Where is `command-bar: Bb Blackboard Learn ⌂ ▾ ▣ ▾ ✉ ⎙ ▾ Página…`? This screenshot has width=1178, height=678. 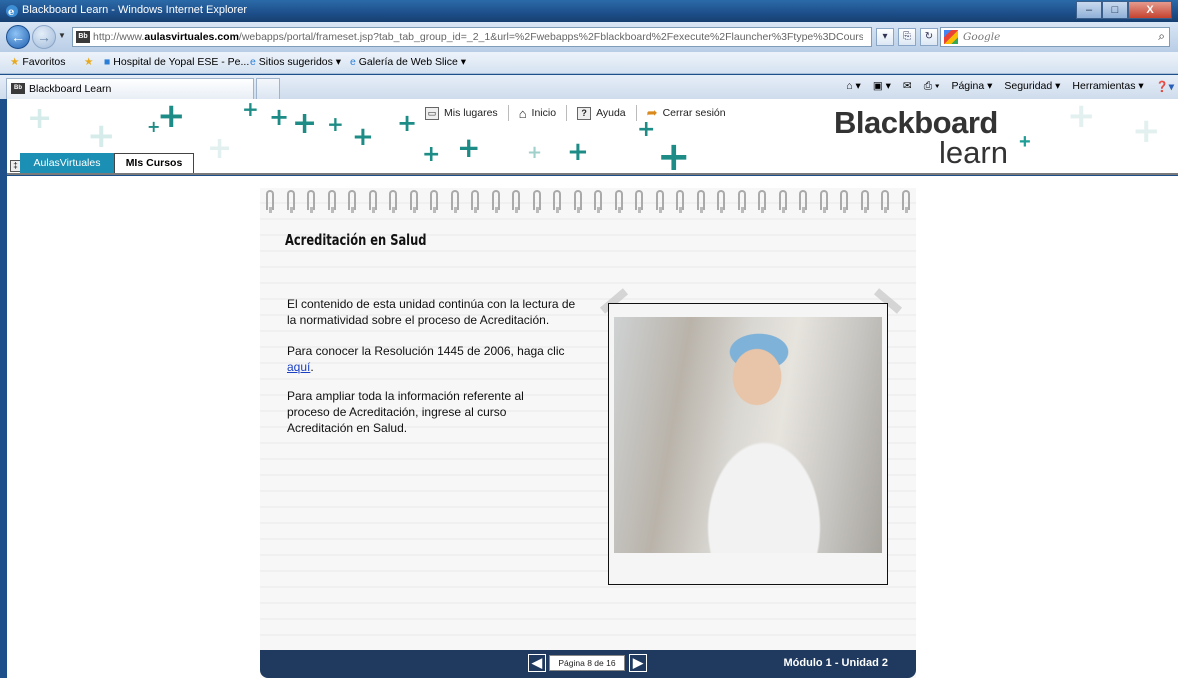 command-bar: Bb Blackboard Learn ⌂ ▾ ▣ ▾ ✉ ⎙ ▾ Página… is located at coordinates (589, 87).